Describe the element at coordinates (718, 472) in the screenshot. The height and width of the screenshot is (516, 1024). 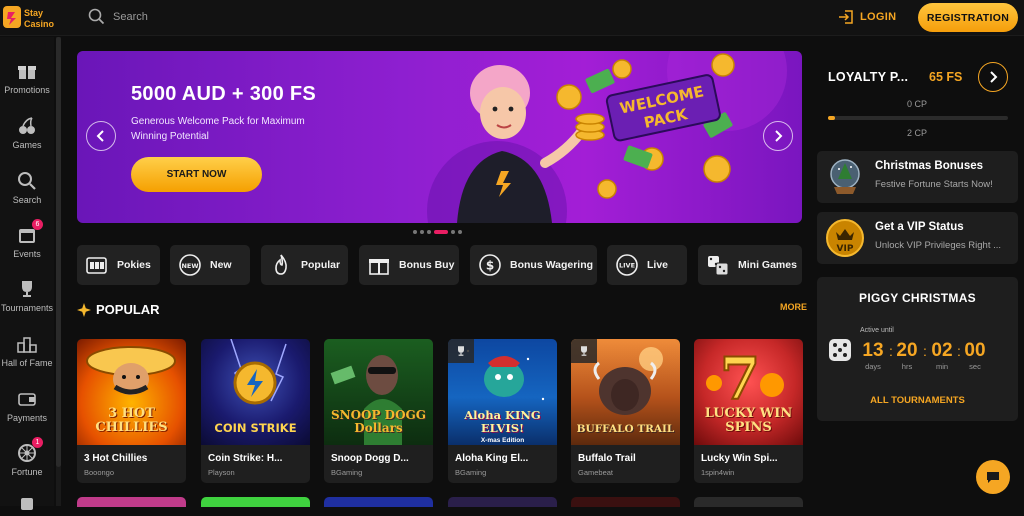
I see `game-provider: 1spin4win` at that location.